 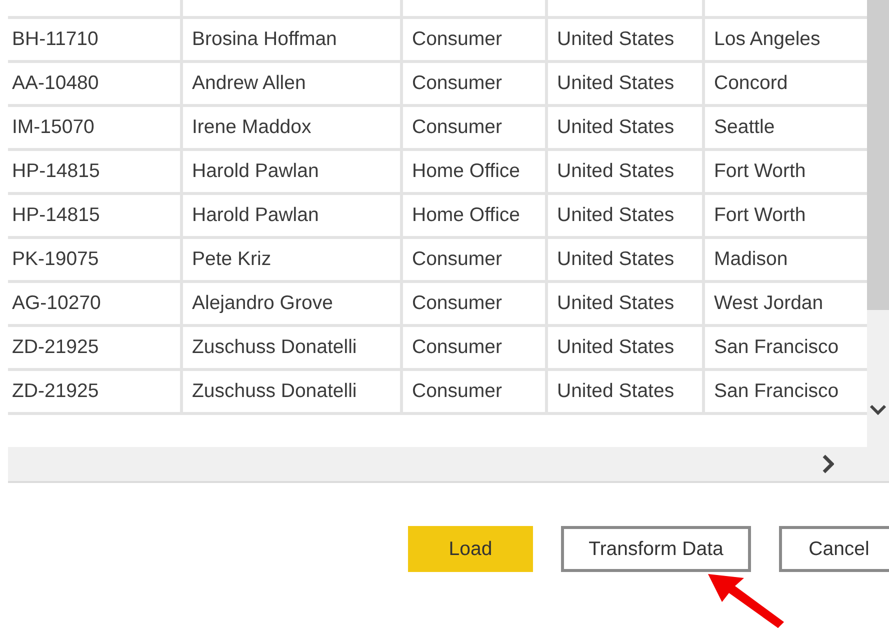 What do you see at coordinates (293, 259) in the screenshot?
I see `table-cell: Pete Kriz` at bounding box center [293, 259].